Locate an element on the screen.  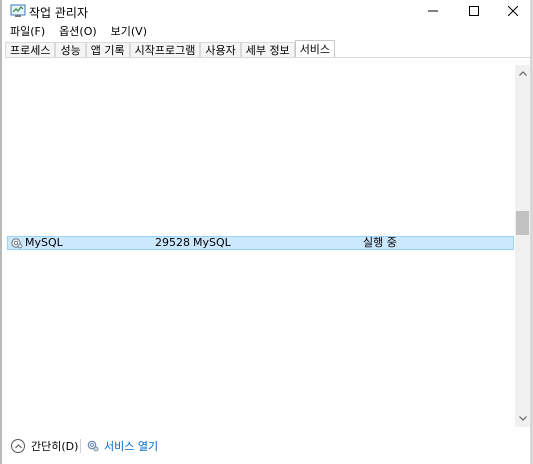
close-button is located at coordinates (511, 11).